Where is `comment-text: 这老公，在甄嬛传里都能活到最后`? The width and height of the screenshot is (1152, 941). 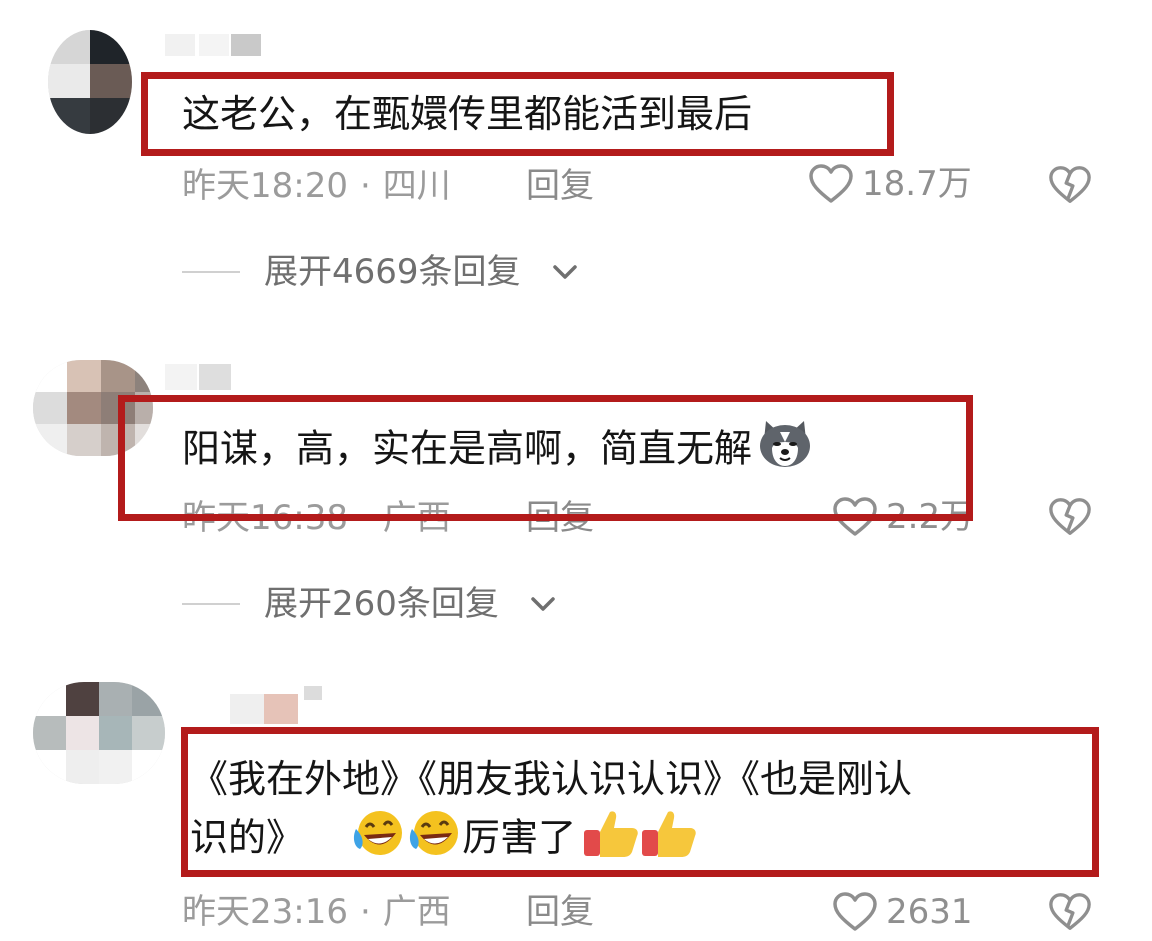 comment-text: 这老公，在甄嬛传里都能活到最后 is located at coordinates (467, 114).